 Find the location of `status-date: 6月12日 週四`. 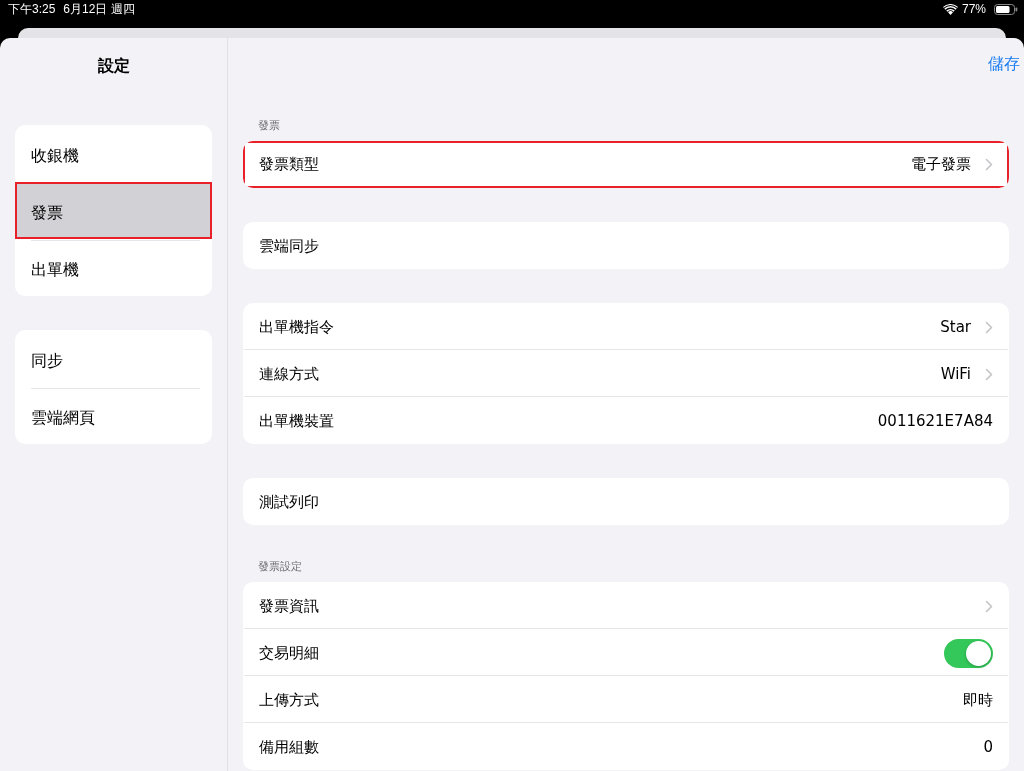

status-date: 6月12日 週四 is located at coordinates (99, 9).